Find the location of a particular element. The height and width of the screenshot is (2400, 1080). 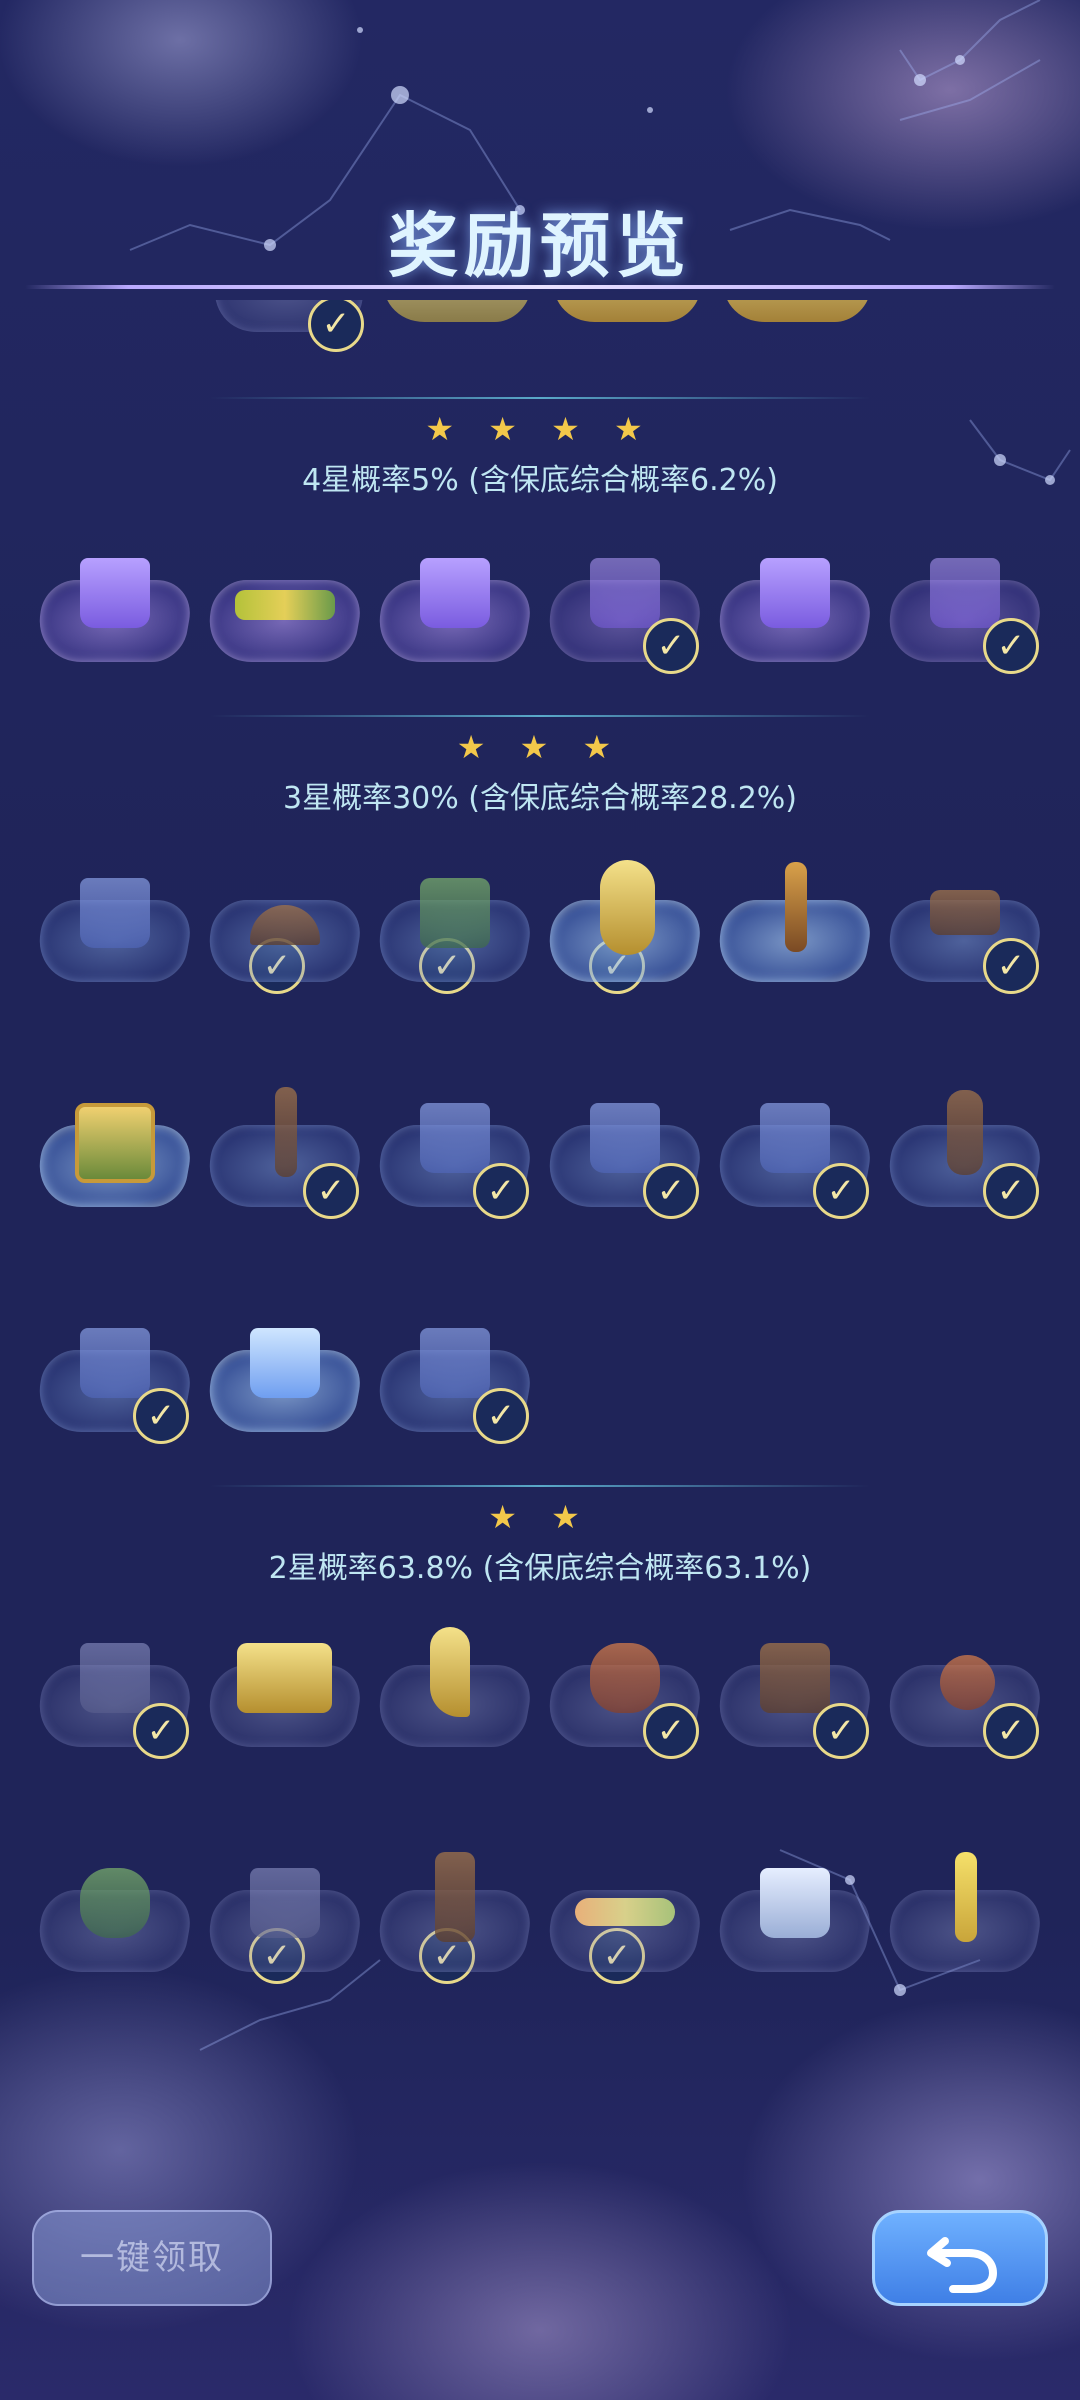

tier-stars: ★ ★ is located at coordinates (540, 1517).